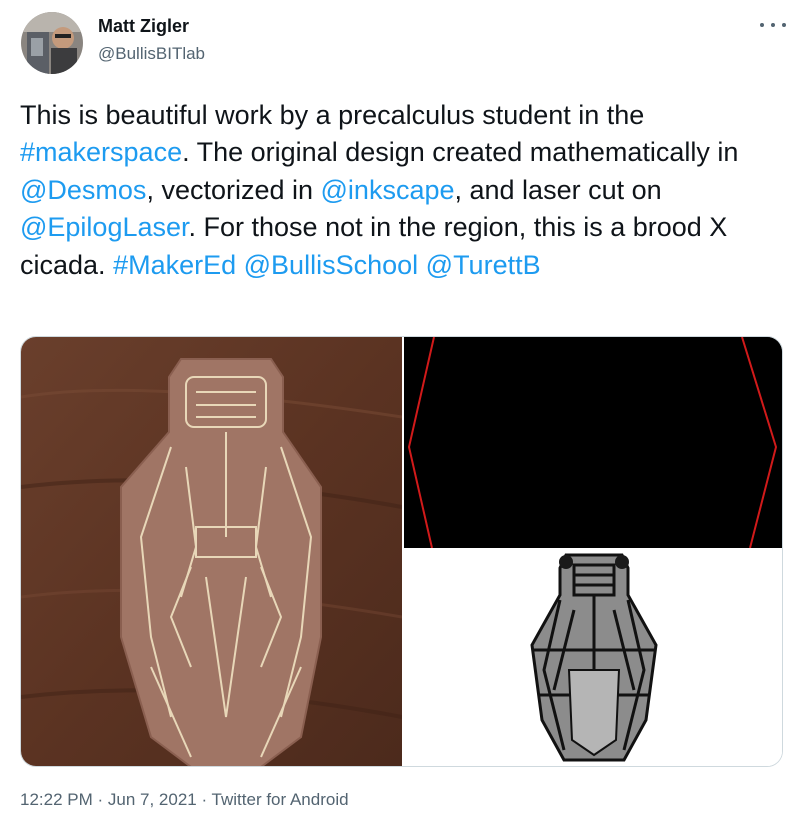 Image resolution: width=806 pixels, height=827 pixels. Describe the element at coordinates (558, 189) in the screenshot. I see `tweet-text-segment: , and laser cut on` at that location.